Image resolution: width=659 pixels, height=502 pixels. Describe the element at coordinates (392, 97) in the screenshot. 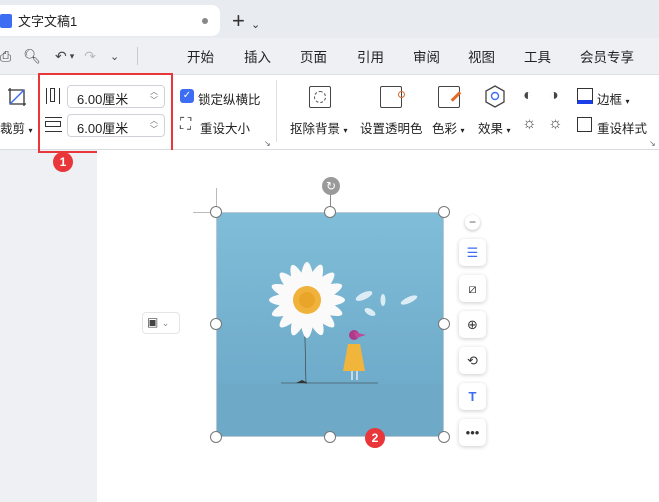

I see `set-transparent-icon` at that location.